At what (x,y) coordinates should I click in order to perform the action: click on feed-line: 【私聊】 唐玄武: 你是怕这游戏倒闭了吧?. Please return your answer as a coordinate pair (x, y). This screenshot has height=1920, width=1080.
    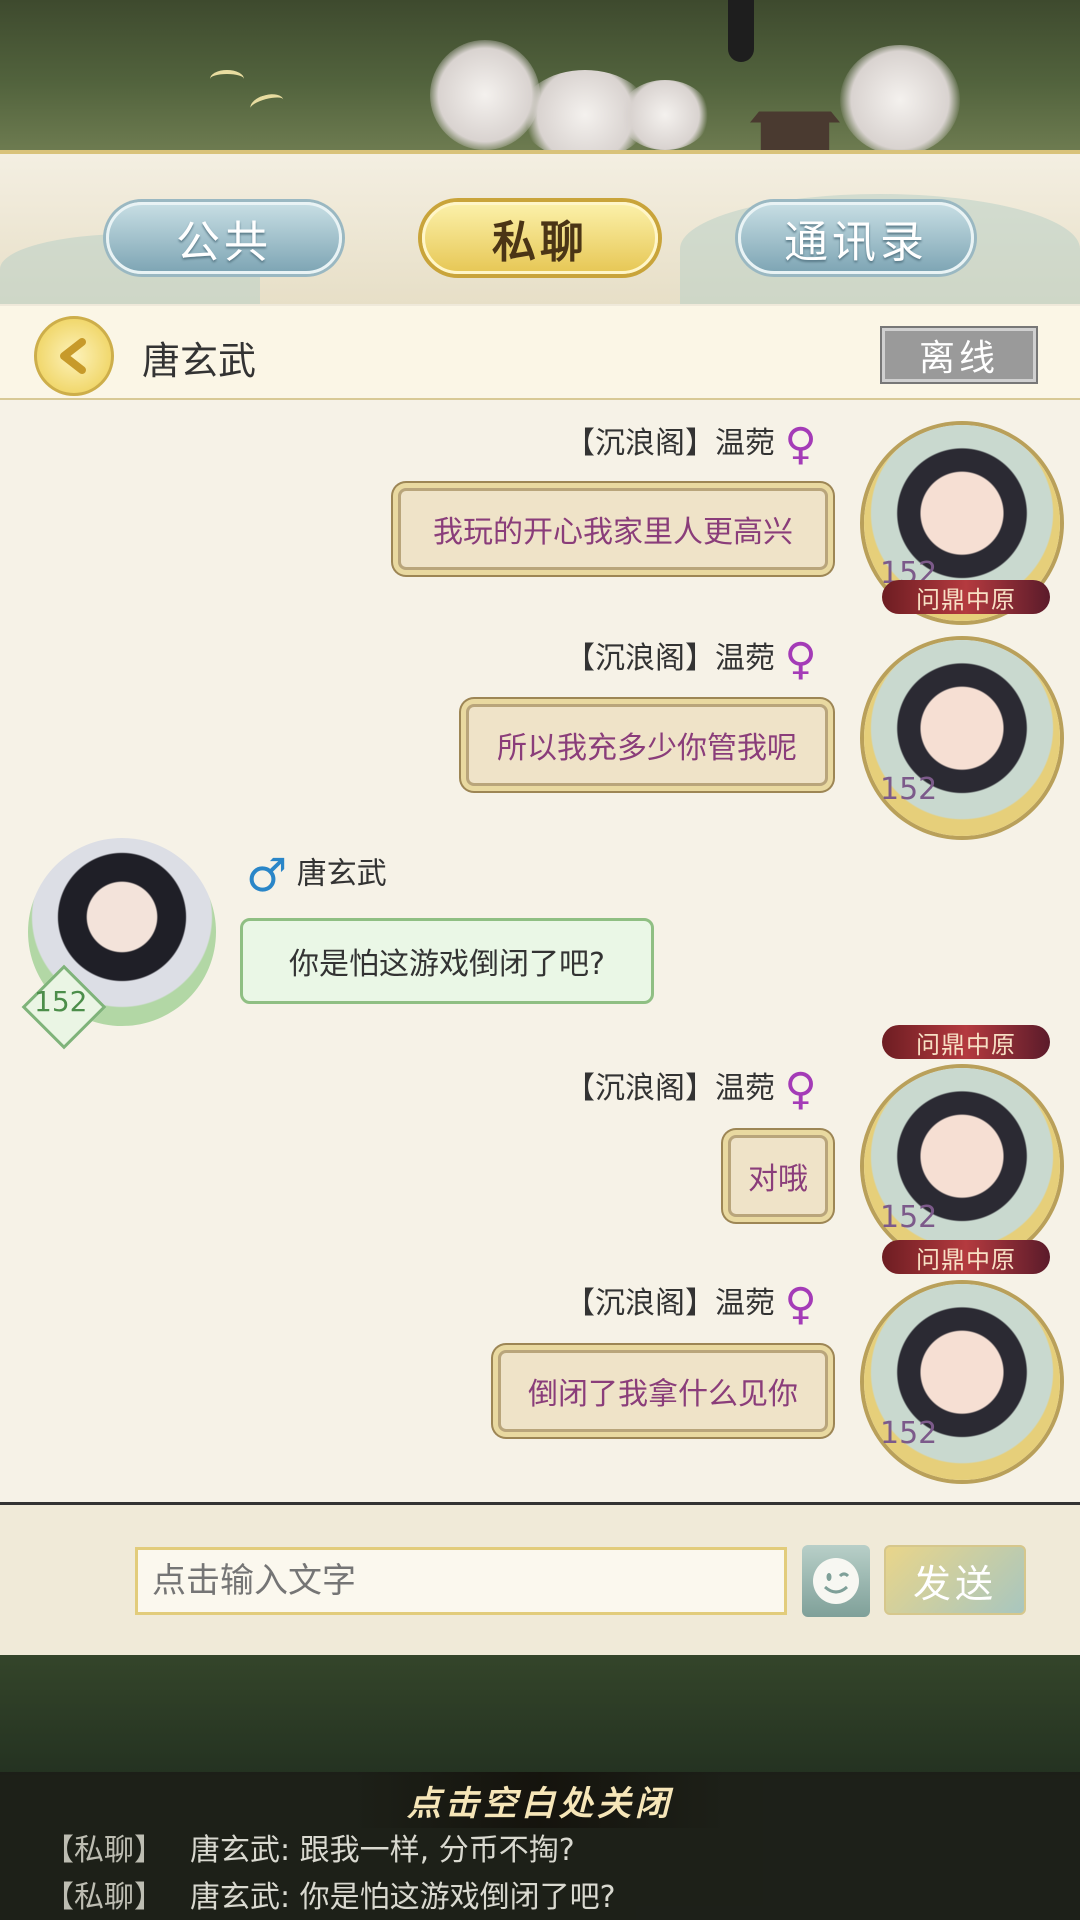
    Looking at the image, I should click on (330, 1894).